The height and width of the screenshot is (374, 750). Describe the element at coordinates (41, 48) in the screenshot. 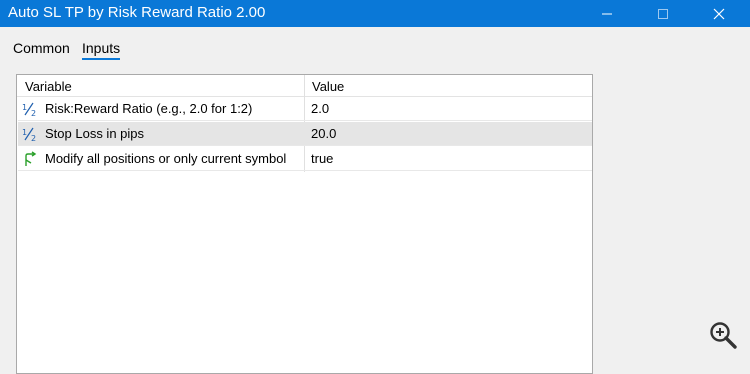

I see `tab-common: Common` at that location.